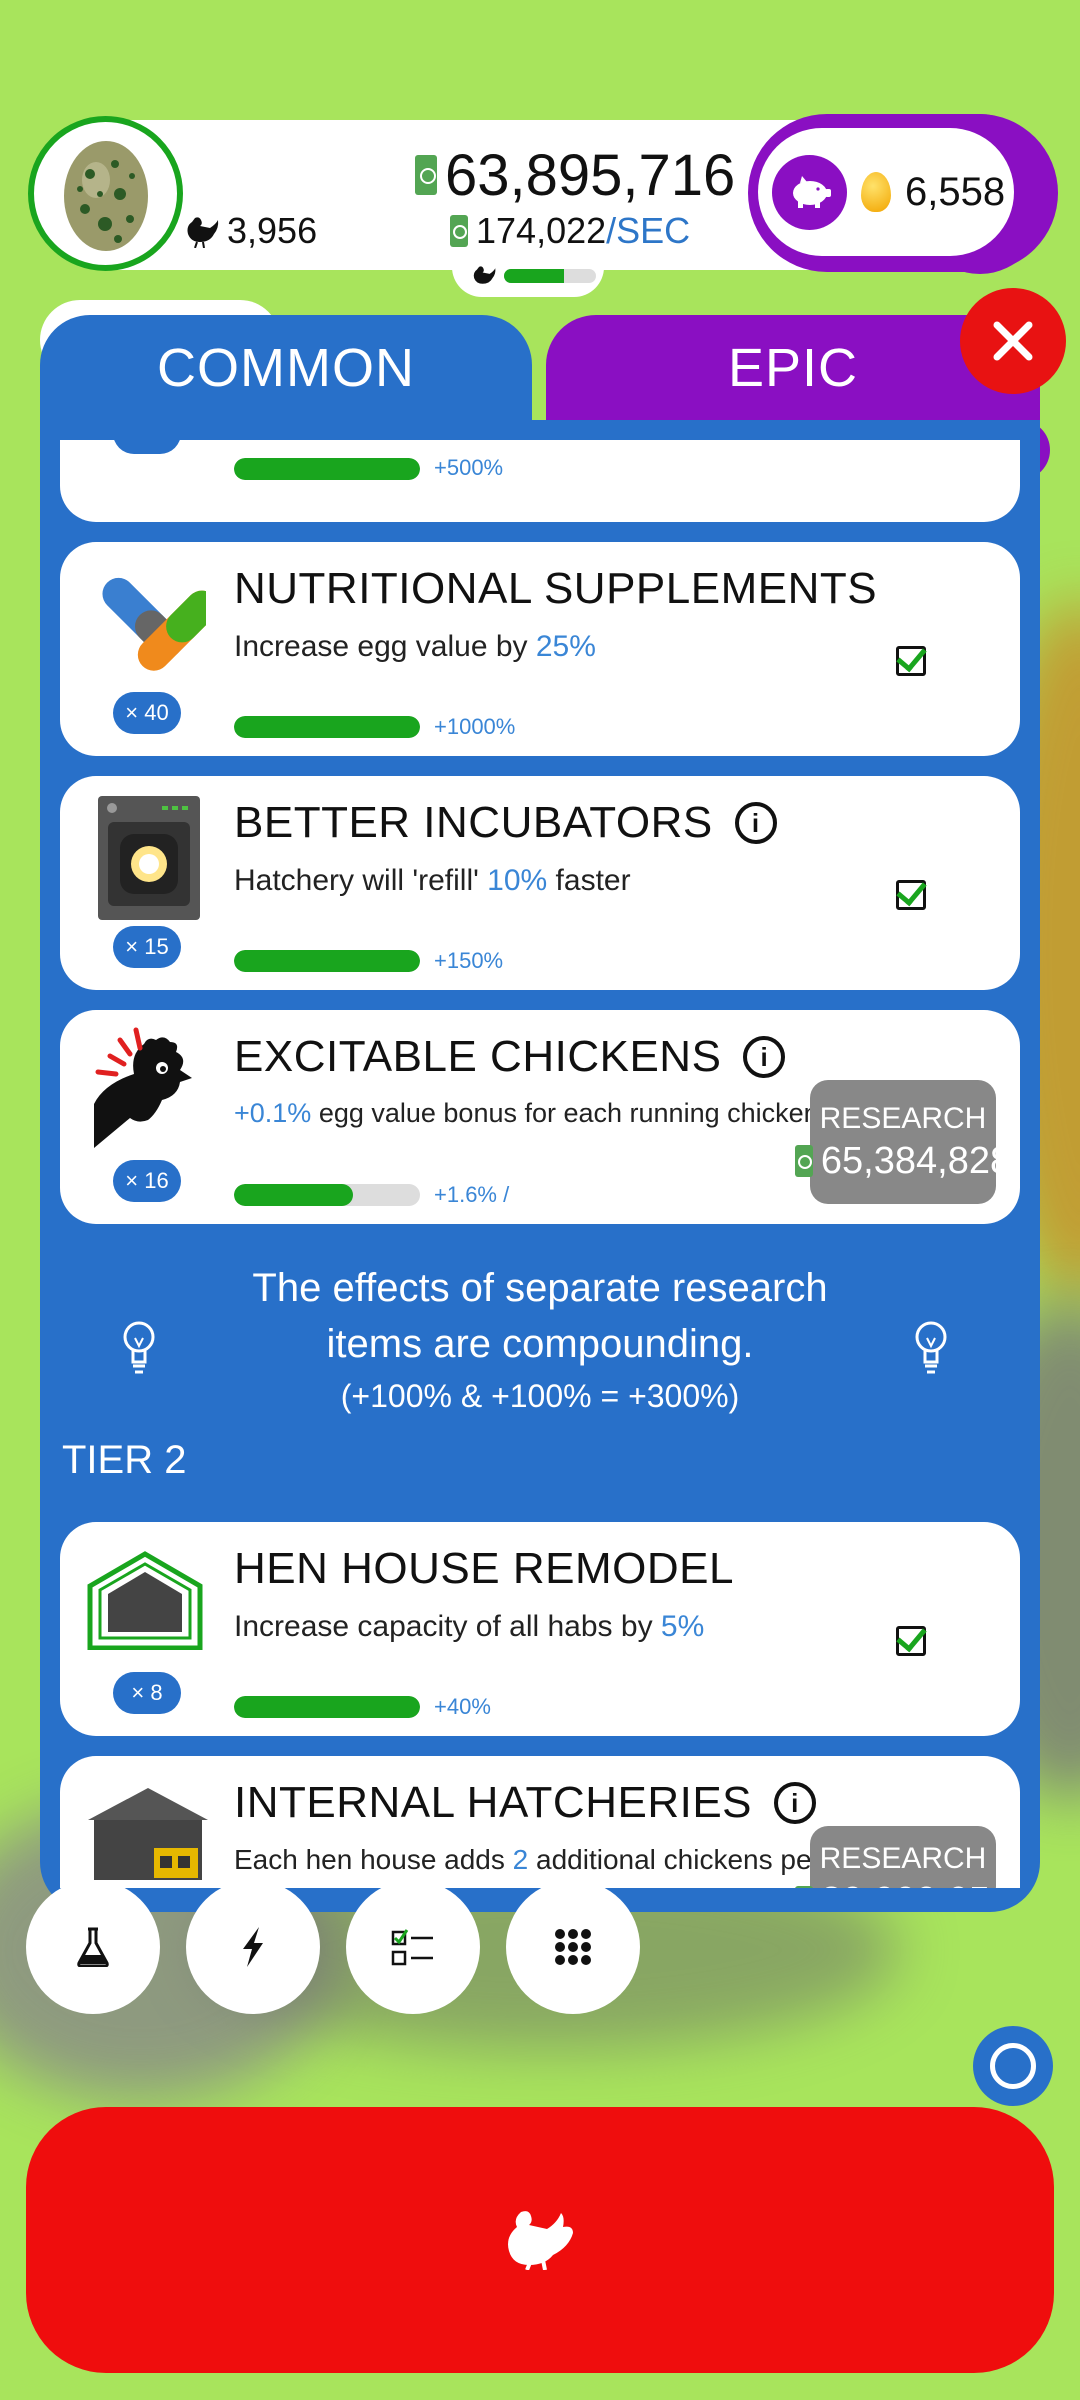  Describe the element at coordinates (475, 726) in the screenshot. I see `research-gain: +1000%` at that location.